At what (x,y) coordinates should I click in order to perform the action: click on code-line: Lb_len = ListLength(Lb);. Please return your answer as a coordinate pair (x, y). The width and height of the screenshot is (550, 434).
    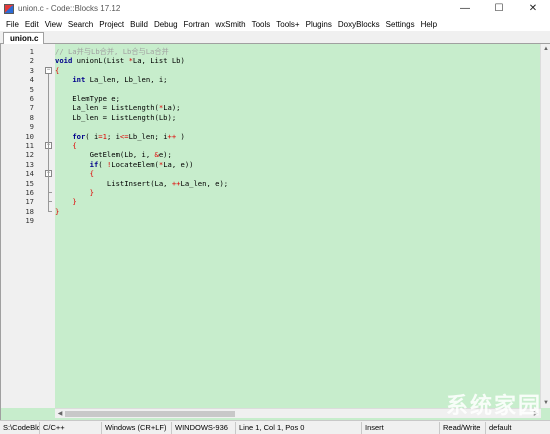
    Looking at the image, I should click on (115, 117).